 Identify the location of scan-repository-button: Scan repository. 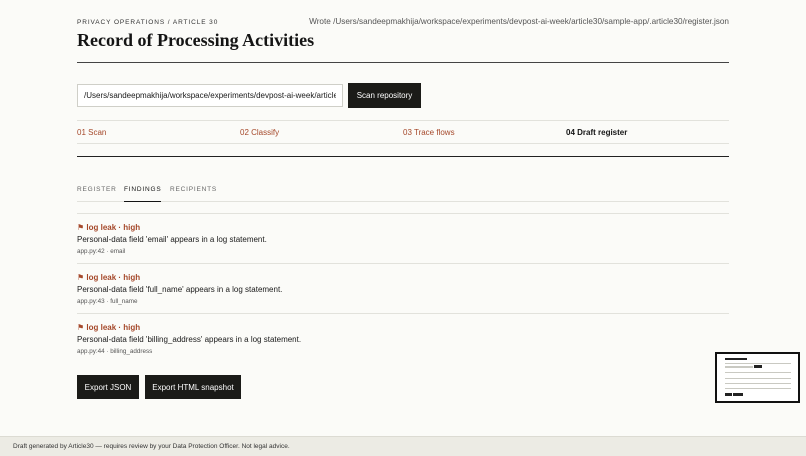
(384, 95).